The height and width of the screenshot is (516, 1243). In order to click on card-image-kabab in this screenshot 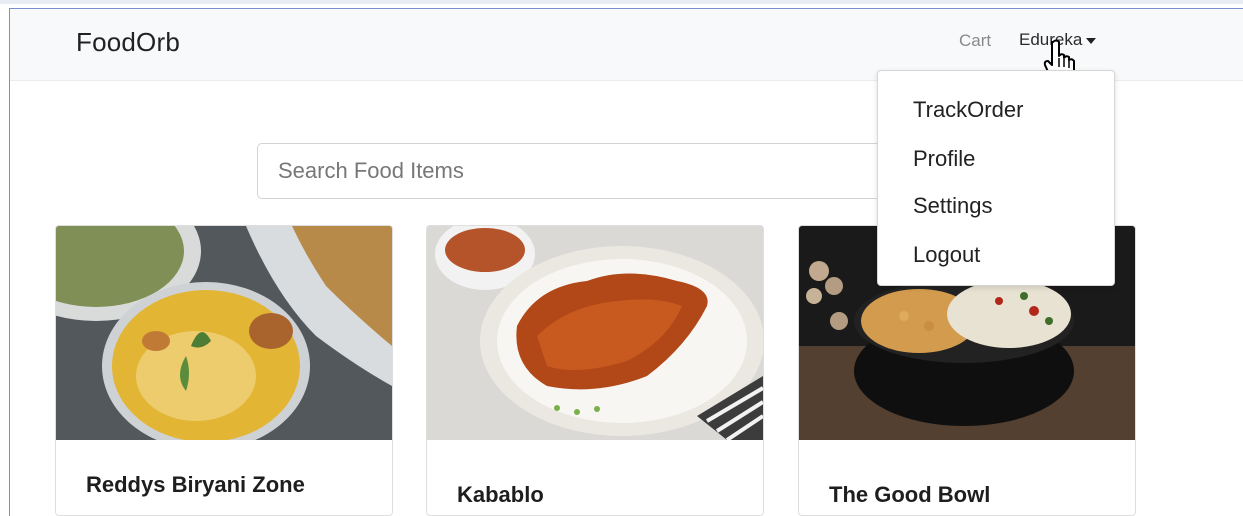, I will do `click(595, 333)`.